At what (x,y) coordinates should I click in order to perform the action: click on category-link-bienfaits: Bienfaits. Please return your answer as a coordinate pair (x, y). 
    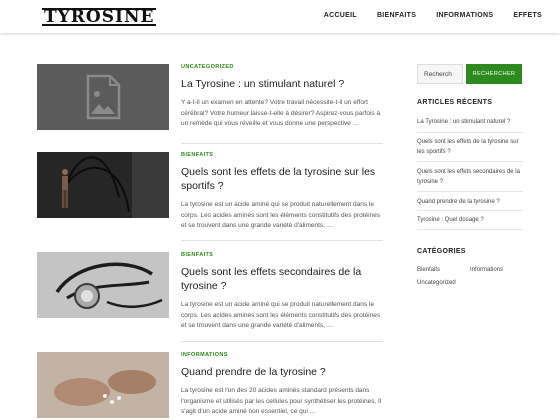
    Looking at the image, I should click on (428, 270).